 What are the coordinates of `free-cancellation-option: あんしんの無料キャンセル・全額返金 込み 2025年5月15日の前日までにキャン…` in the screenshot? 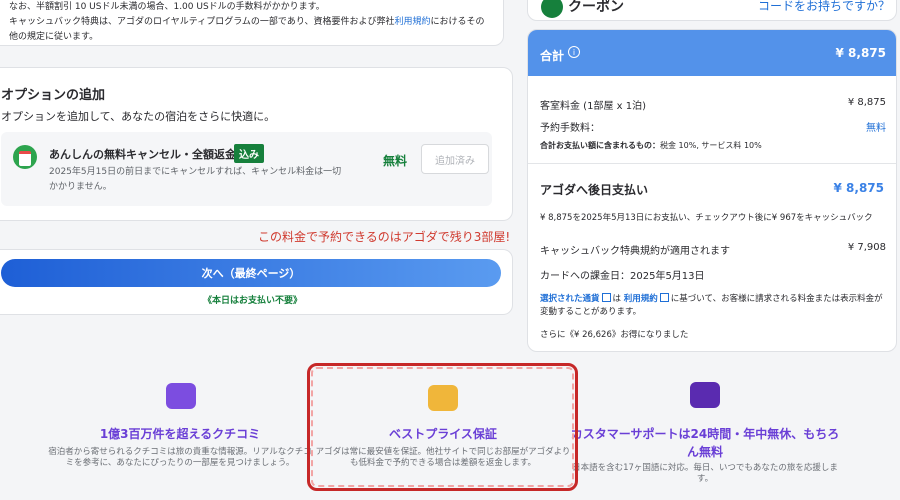 It's located at (246, 169).